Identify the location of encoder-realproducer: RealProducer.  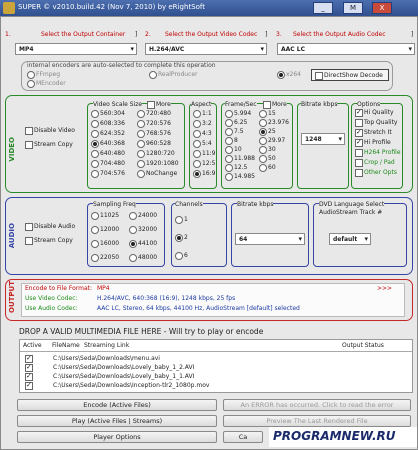
(173, 75).